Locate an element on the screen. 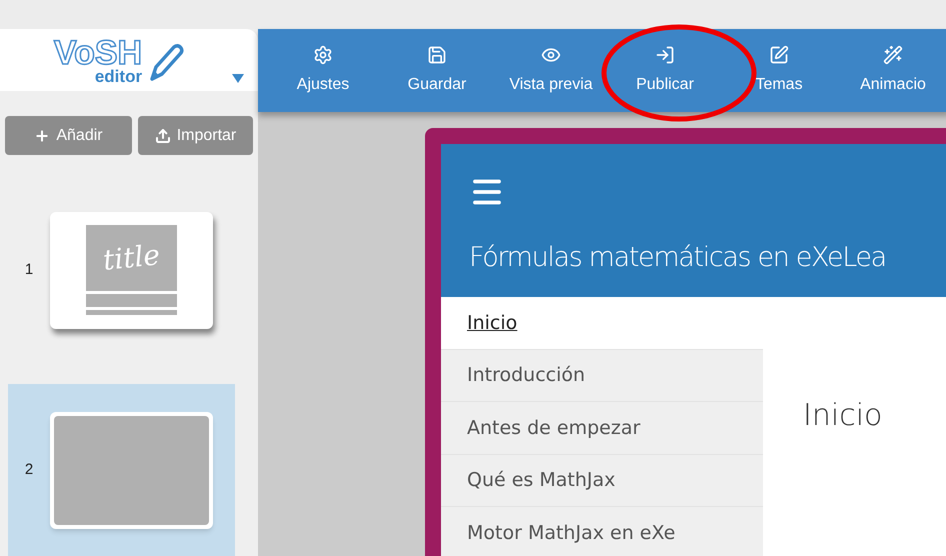  toolbar-button: Temas is located at coordinates (779, 70).